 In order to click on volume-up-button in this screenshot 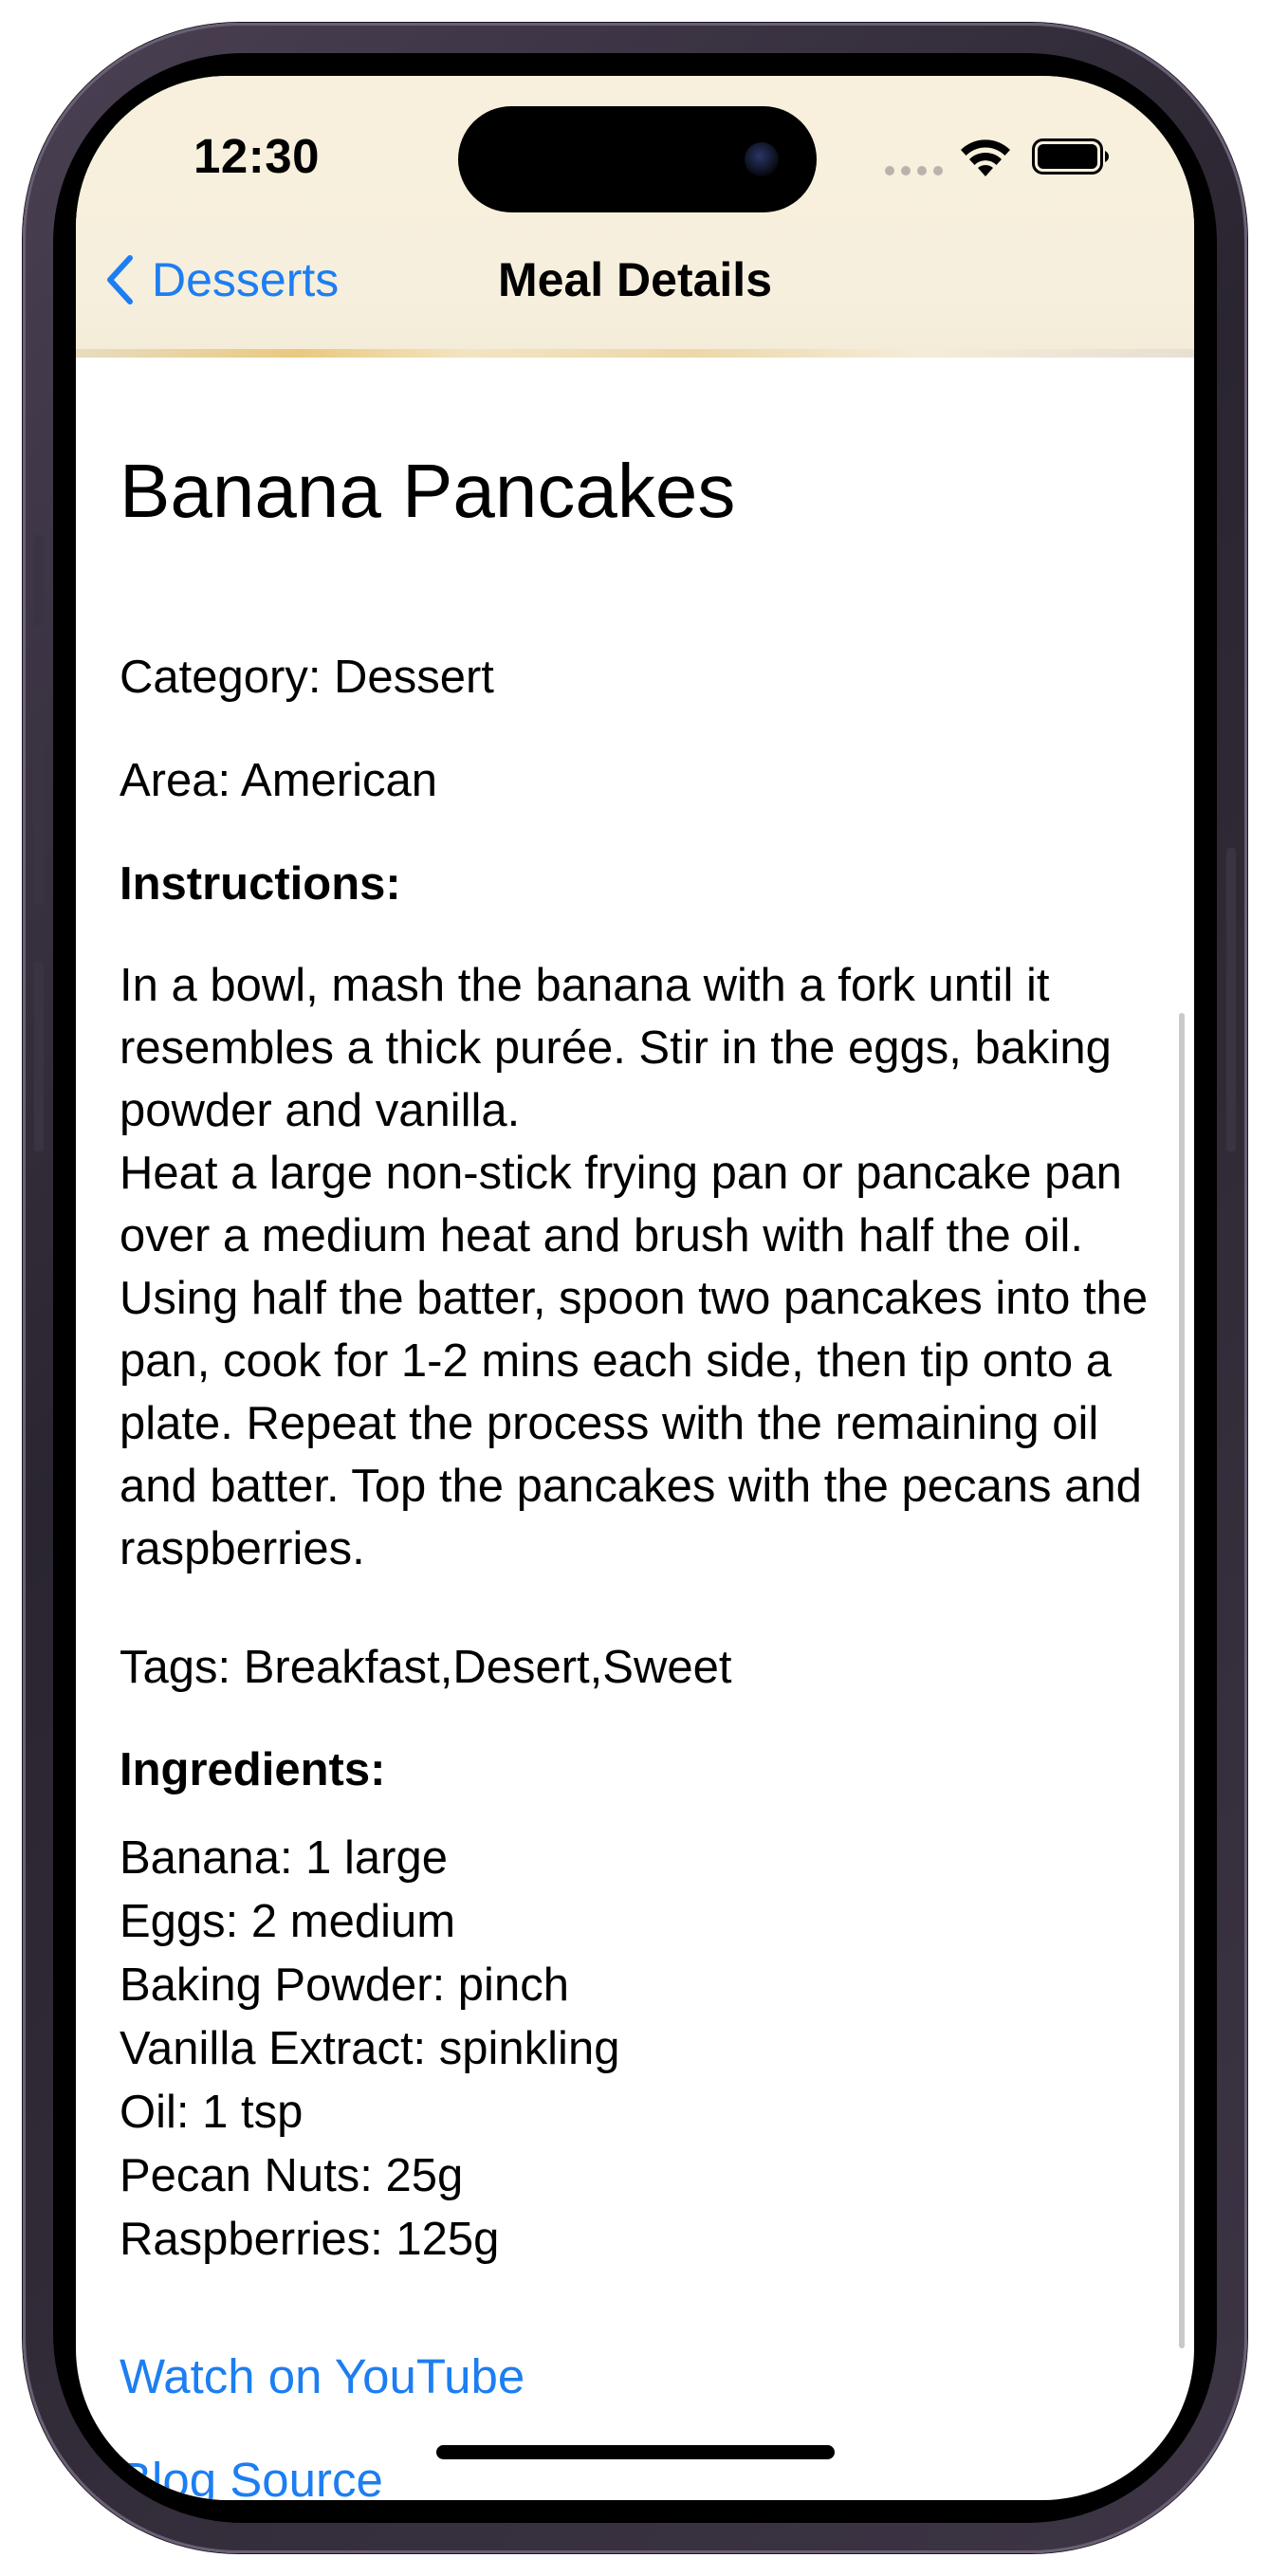, I will do `click(39, 810)`.